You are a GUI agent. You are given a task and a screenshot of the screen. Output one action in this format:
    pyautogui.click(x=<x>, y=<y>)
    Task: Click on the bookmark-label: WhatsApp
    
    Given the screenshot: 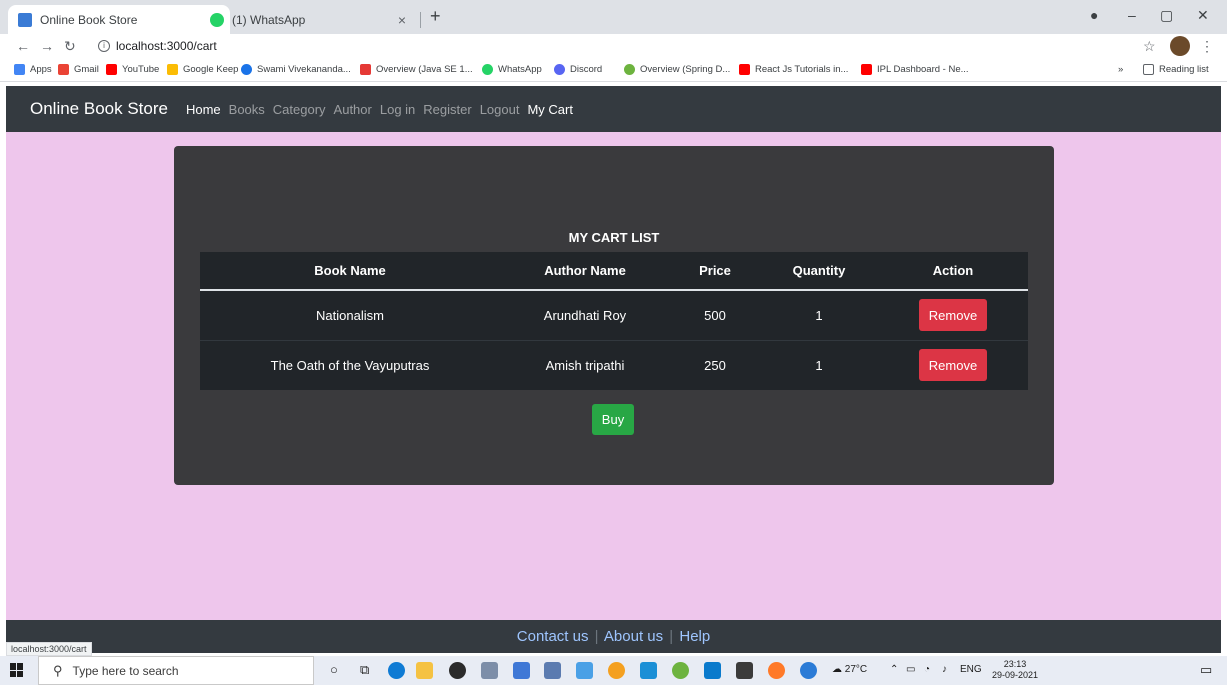 What is the action you would take?
    pyautogui.click(x=520, y=69)
    